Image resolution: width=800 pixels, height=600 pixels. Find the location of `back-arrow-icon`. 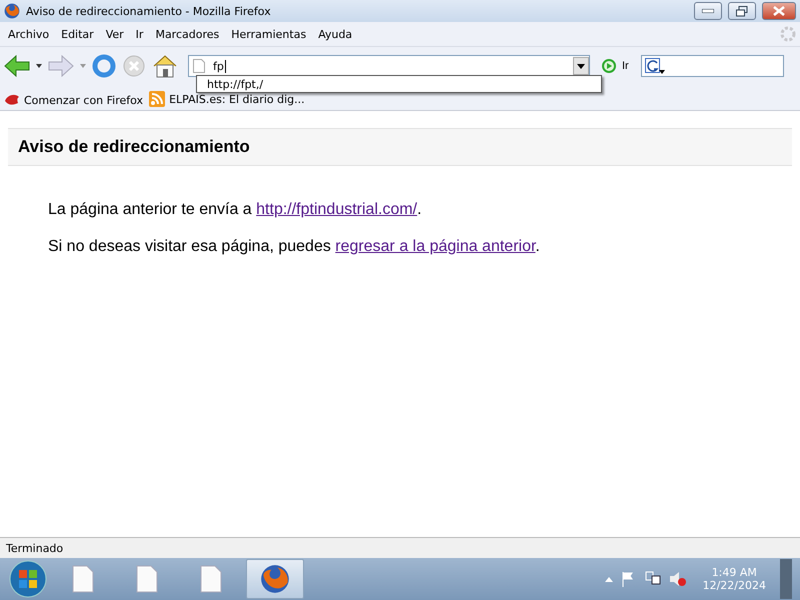

back-arrow-icon is located at coordinates (17, 66).